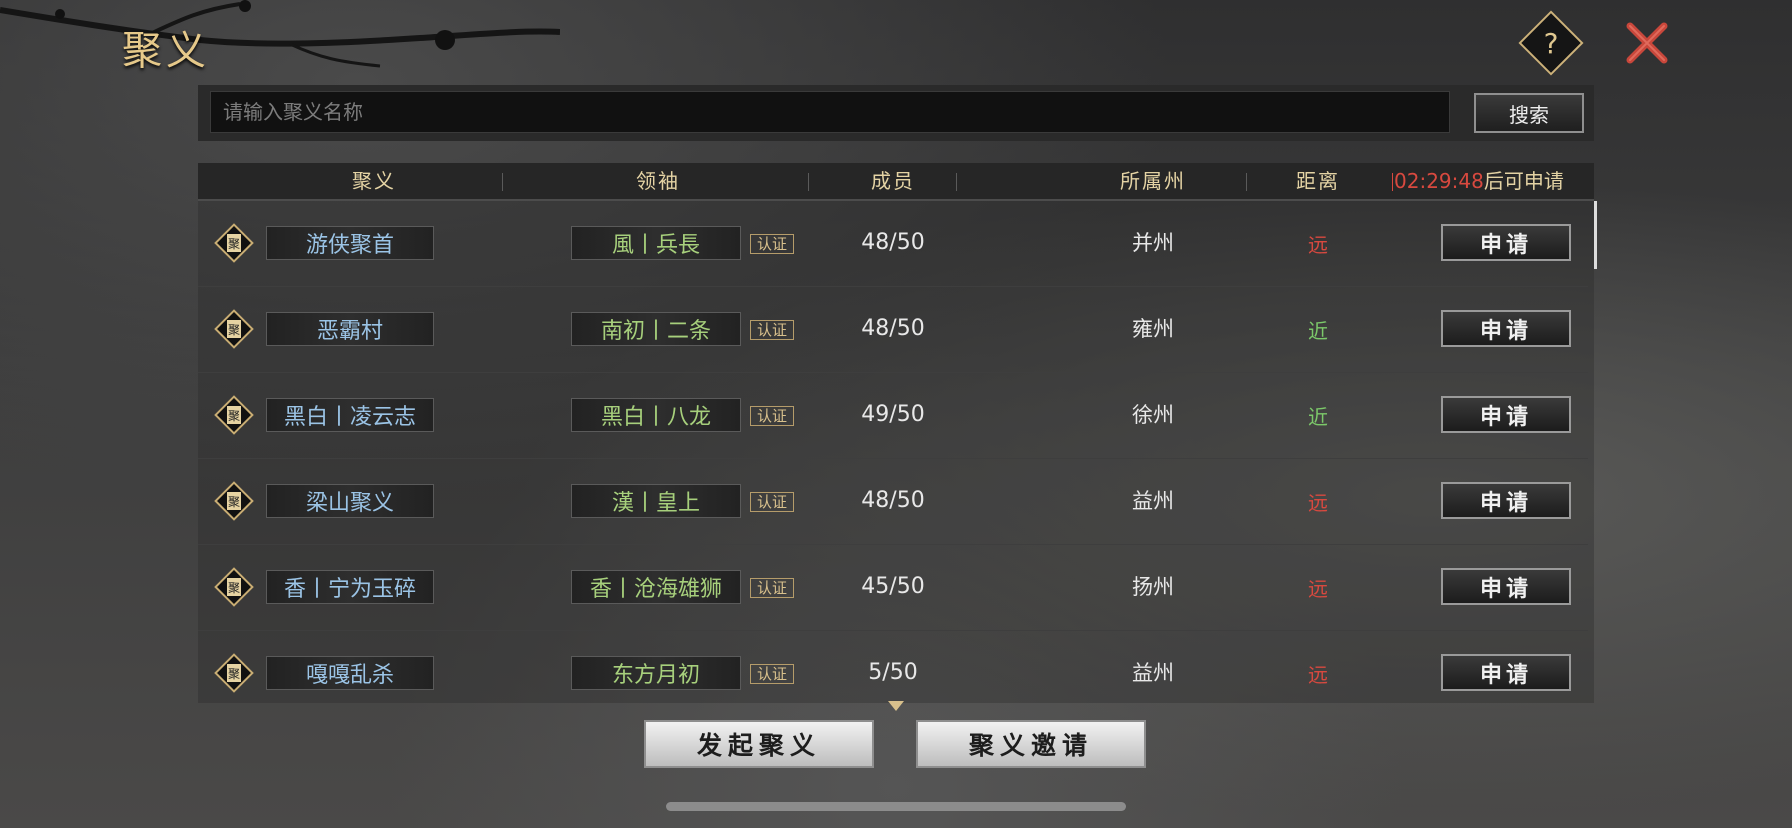 The width and height of the screenshot is (1792, 828). Describe the element at coordinates (280, 34) in the screenshot. I see `ink-branch-decoration` at that location.